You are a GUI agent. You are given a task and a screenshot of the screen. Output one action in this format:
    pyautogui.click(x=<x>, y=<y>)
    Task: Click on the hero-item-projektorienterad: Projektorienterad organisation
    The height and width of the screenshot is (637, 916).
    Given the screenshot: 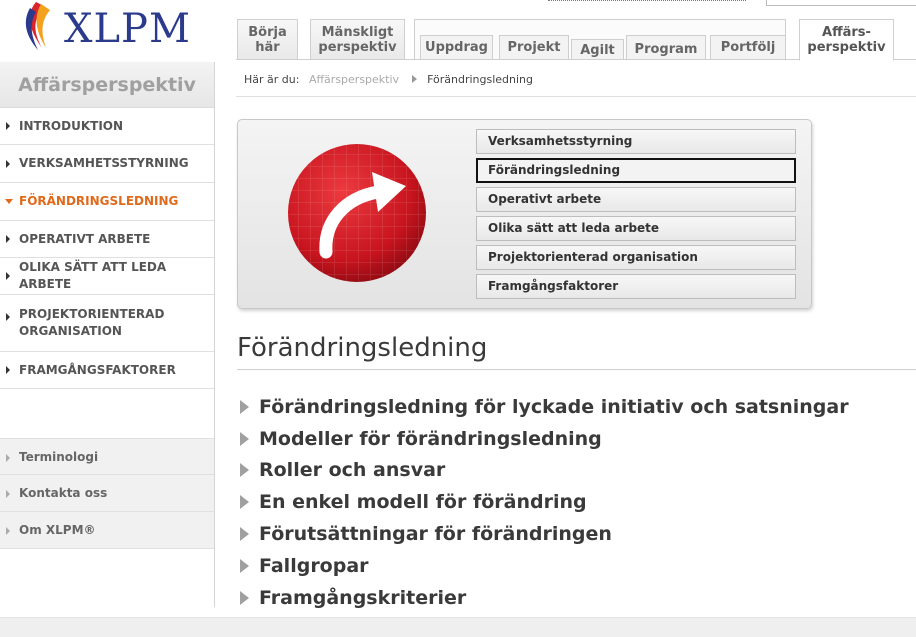 What is the action you would take?
    pyautogui.click(x=636, y=257)
    